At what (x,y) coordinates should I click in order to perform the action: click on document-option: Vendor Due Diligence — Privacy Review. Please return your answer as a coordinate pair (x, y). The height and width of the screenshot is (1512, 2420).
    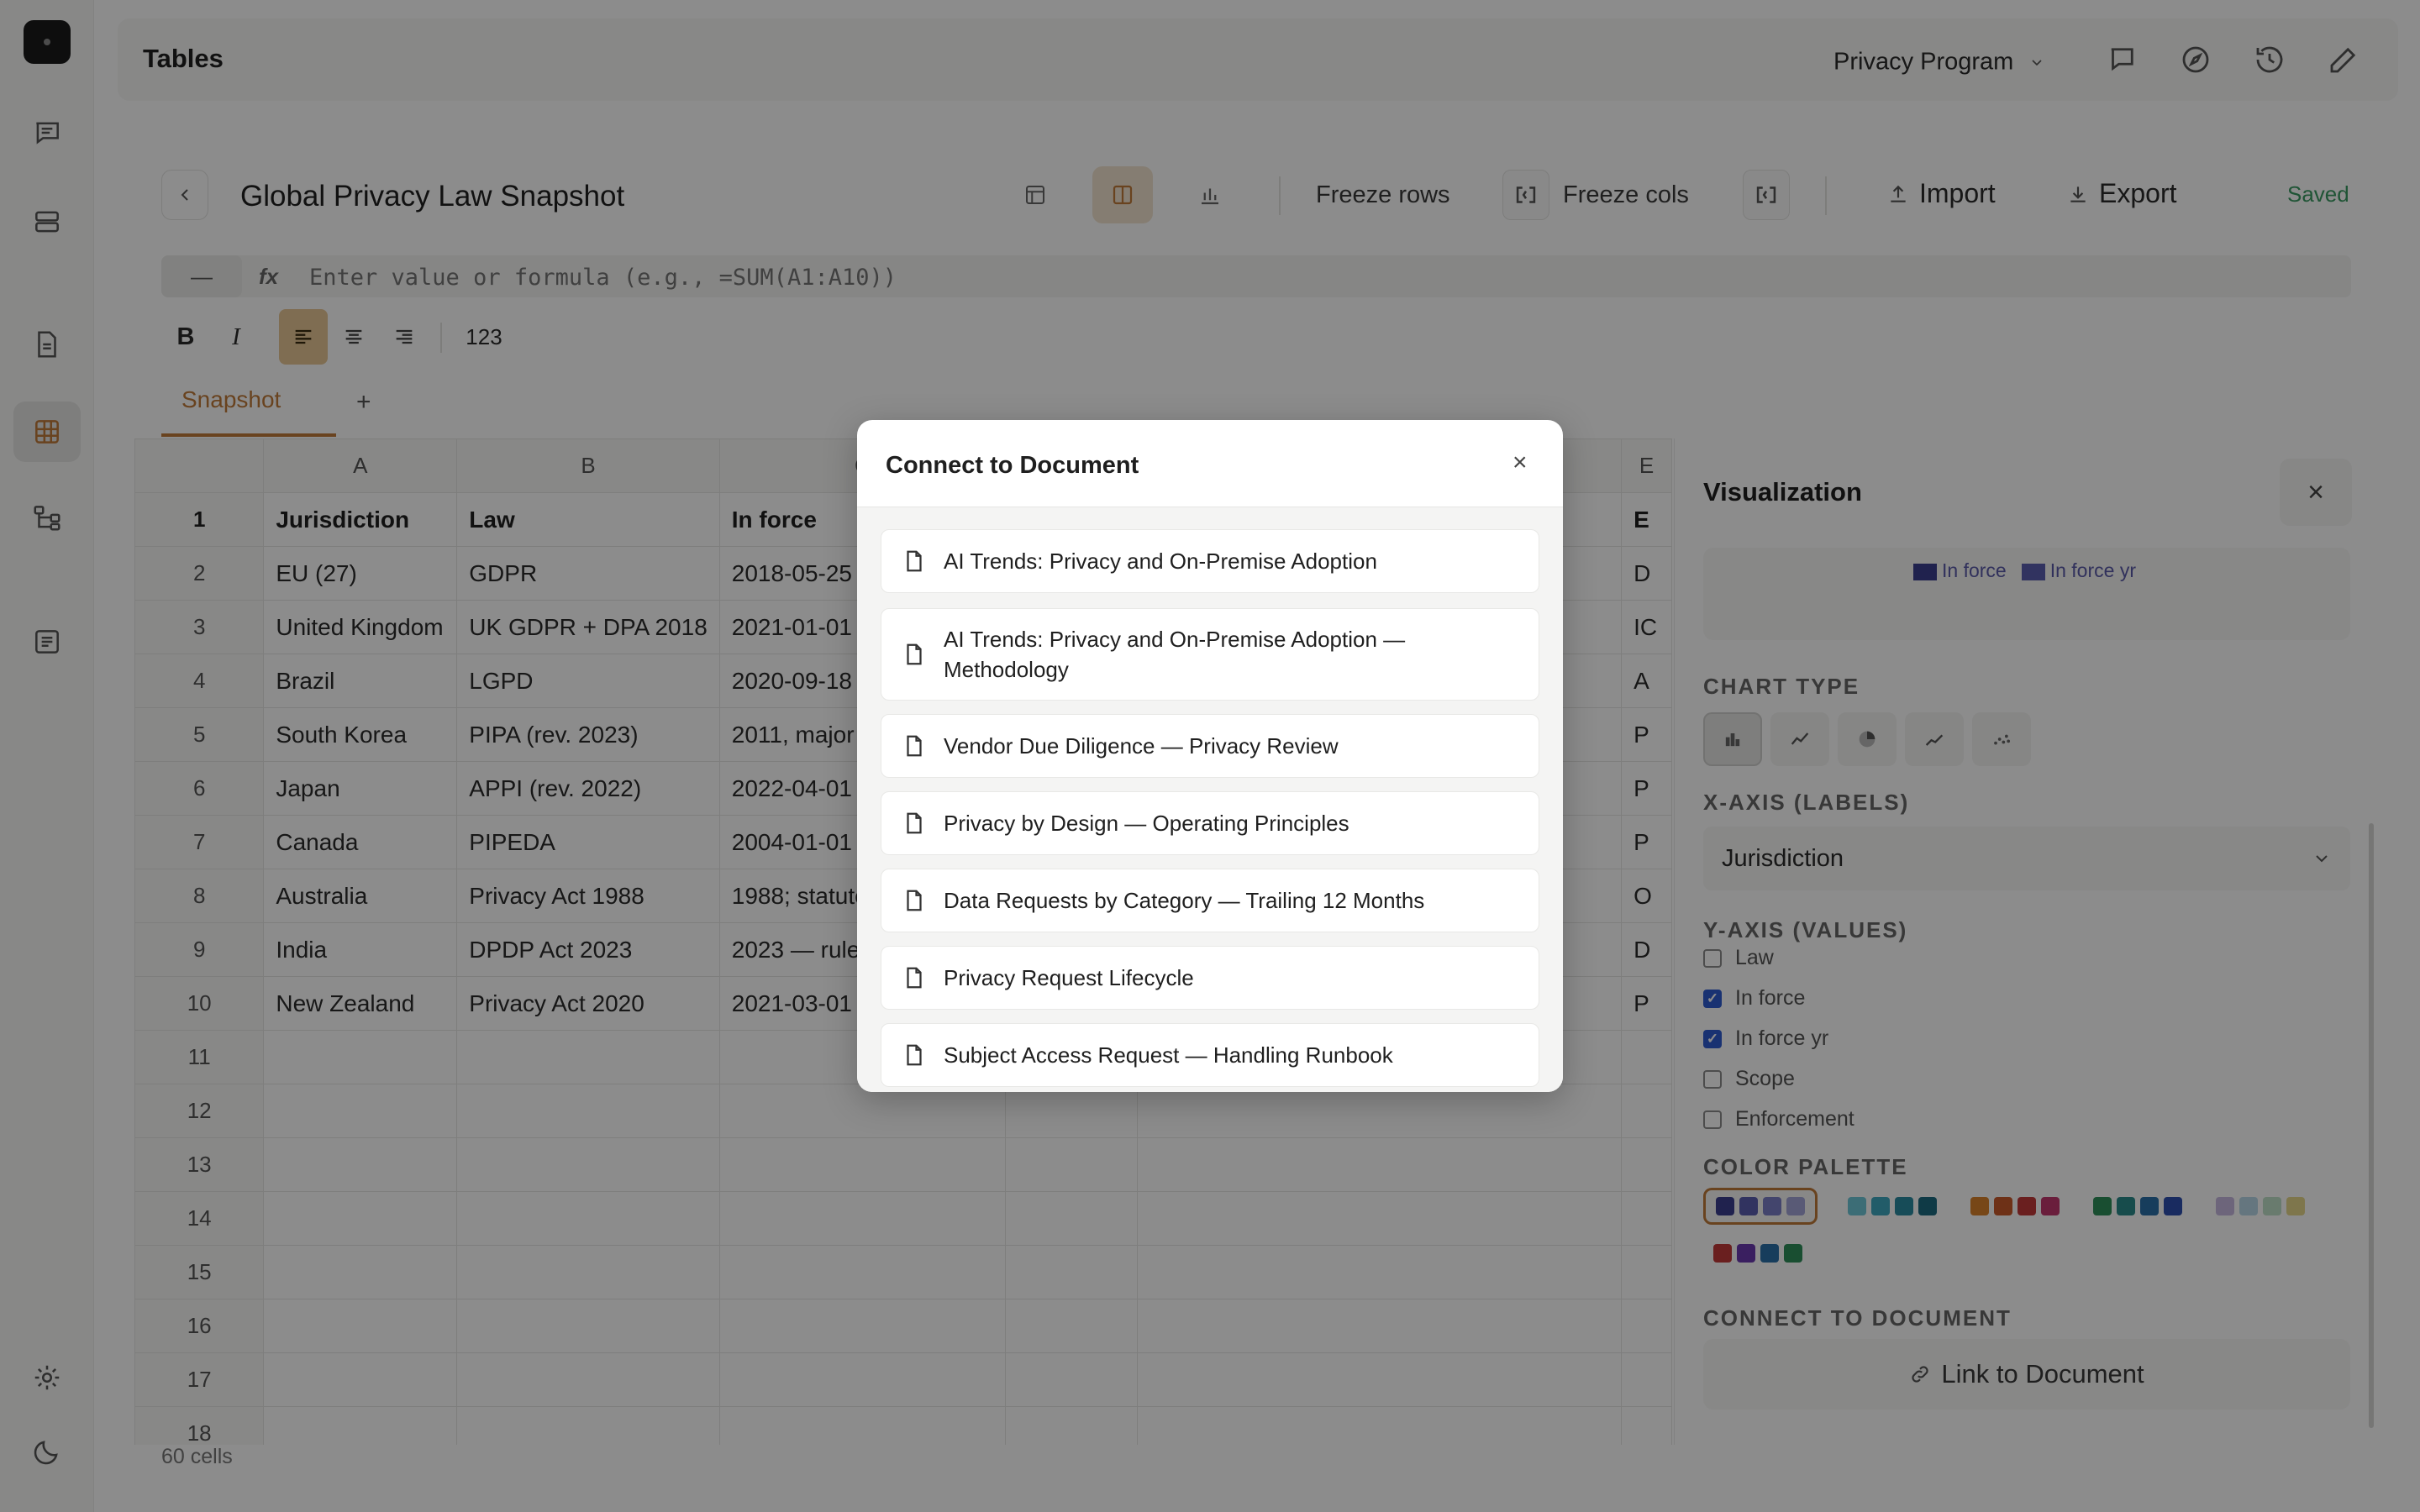
    Looking at the image, I should click on (1210, 746).